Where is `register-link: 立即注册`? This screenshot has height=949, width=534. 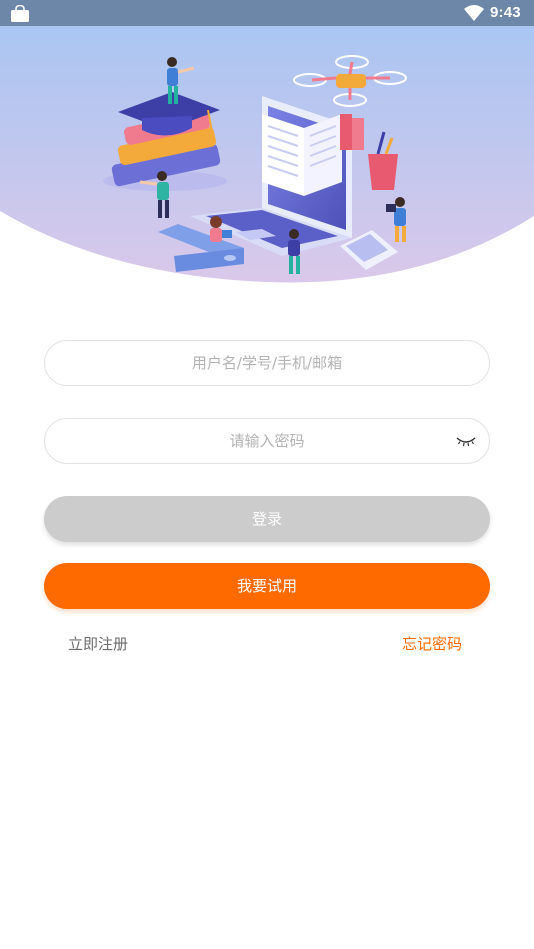
register-link: 立即注册 is located at coordinates (98, 643).